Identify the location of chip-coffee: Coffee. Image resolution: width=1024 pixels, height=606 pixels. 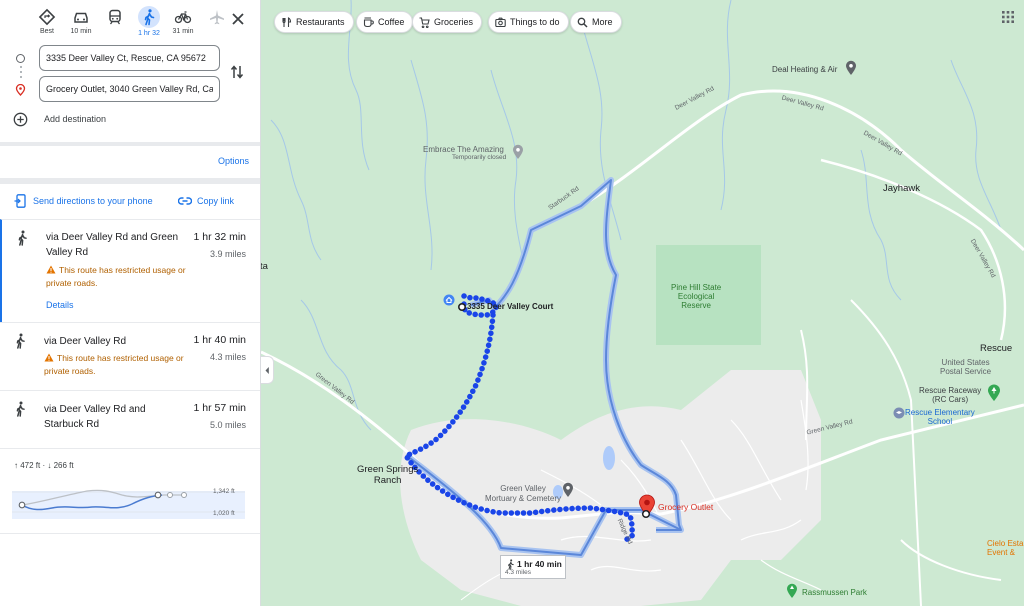
(385, 22).